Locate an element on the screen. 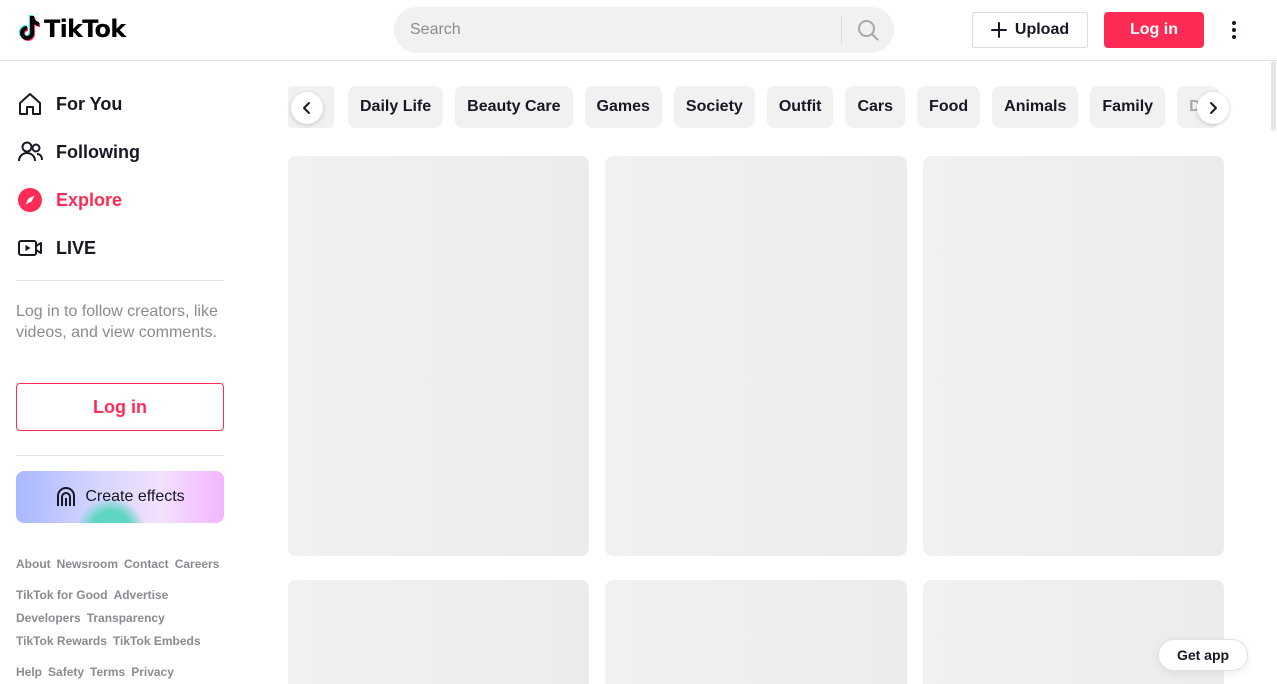  create-effects-label: Create effects is located at coordinates (135, 496).